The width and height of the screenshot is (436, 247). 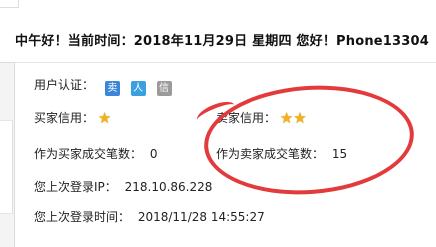 I want to click on seller-auth-badge: 卖, so click(x=112, y=88).